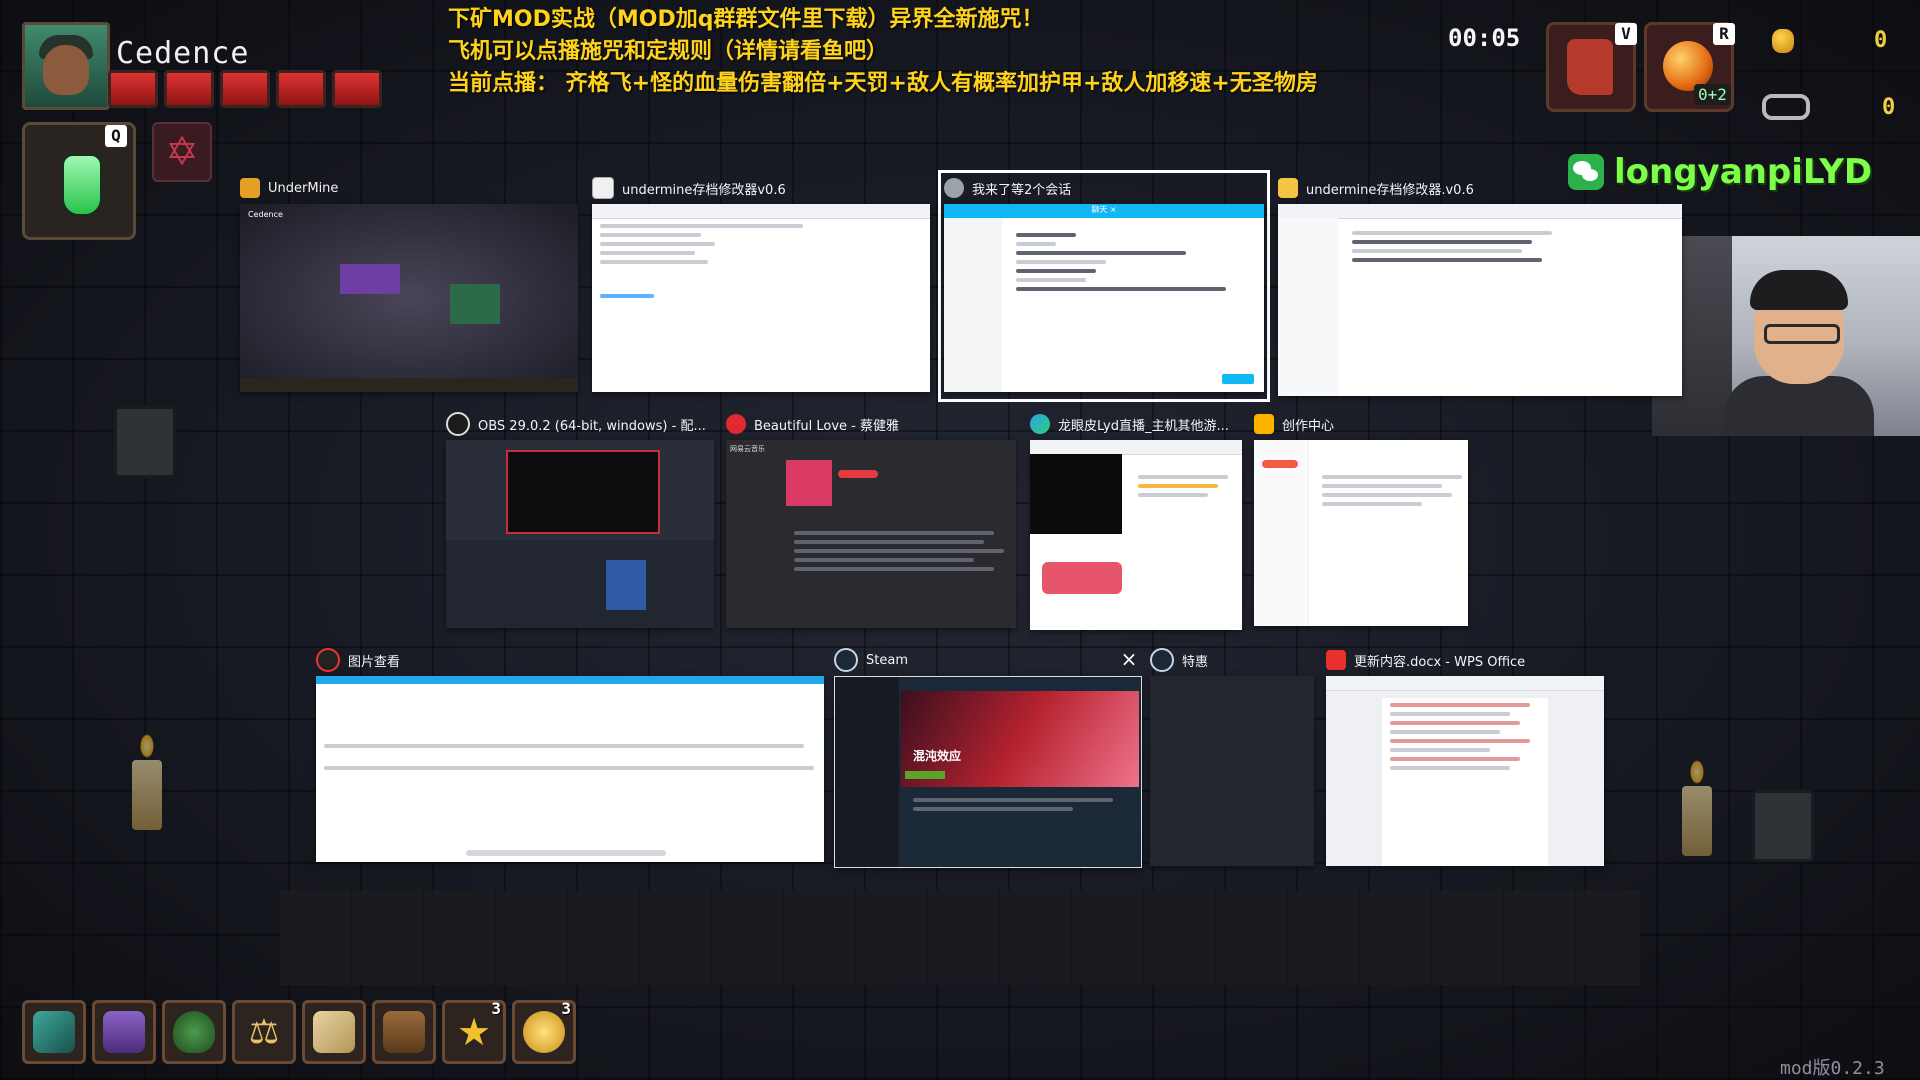 This screenshot has width=1920, height=1080. I want to click on boots-icon, so click(1590, 67).